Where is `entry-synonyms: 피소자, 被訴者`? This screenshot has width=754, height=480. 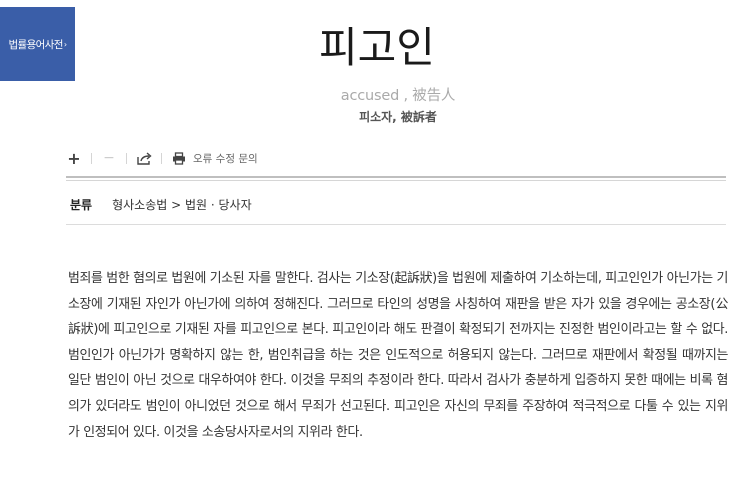
entry-synonyms: 피소자, 被訴者 is located at coordinates (398, 117).